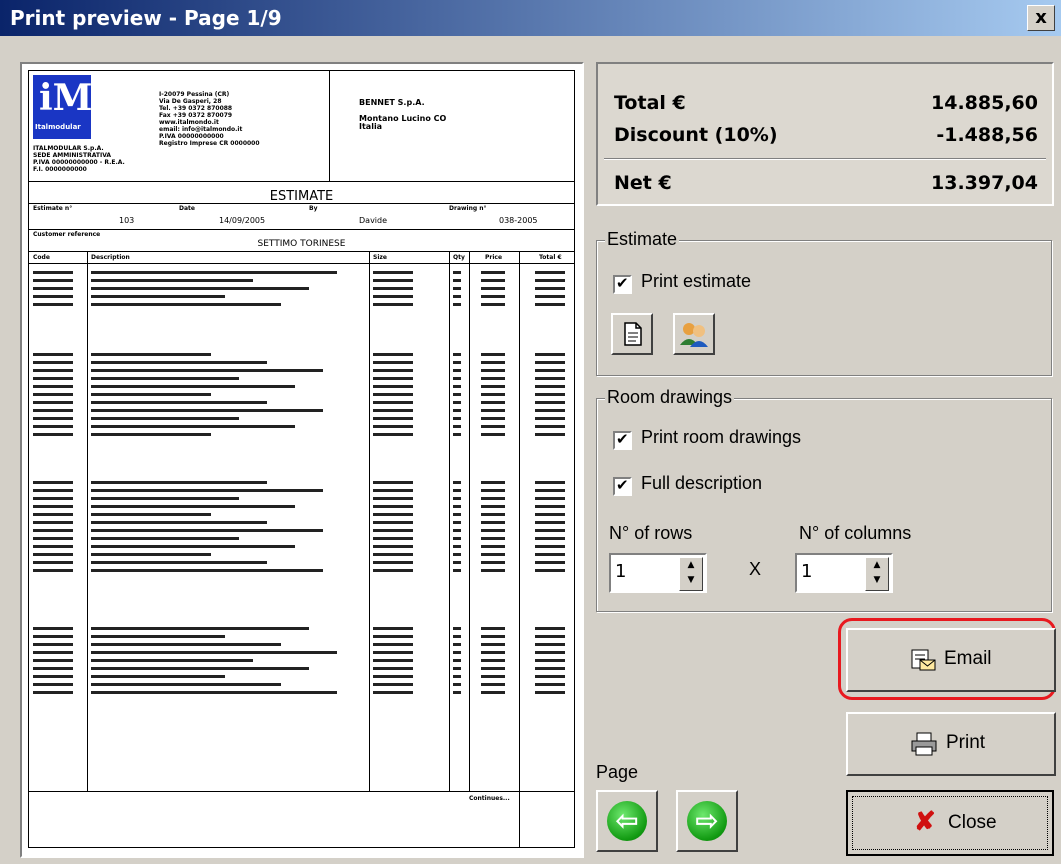  I want to click on full-description-checkbox, so click(622, 486).